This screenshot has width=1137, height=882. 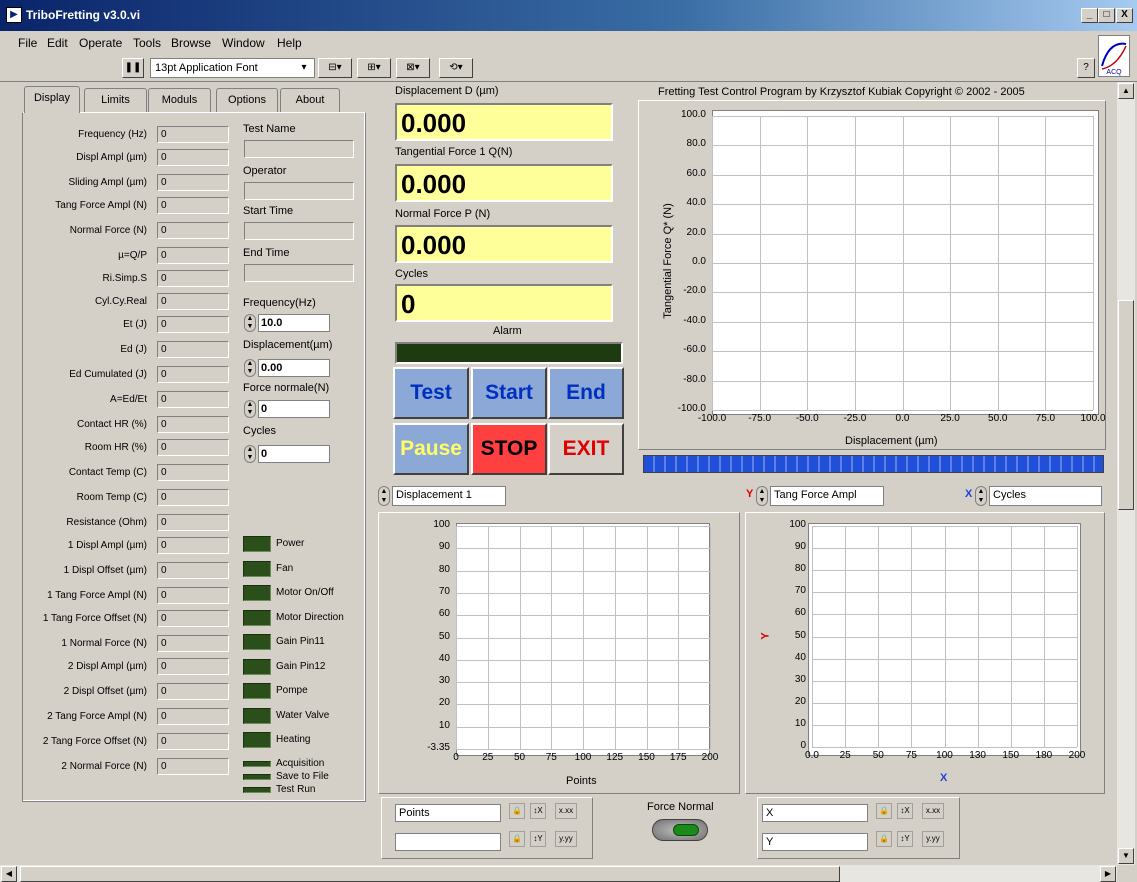 I want to click on close-button: X, so click(x=1124, y=15).